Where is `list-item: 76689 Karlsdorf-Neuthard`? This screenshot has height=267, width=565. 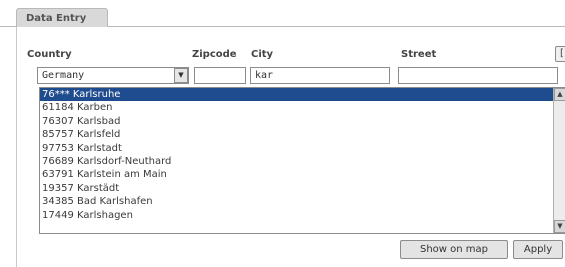
list-item: 76689 Karlsdorf-Neuthard is located at coordinates (302, 161).